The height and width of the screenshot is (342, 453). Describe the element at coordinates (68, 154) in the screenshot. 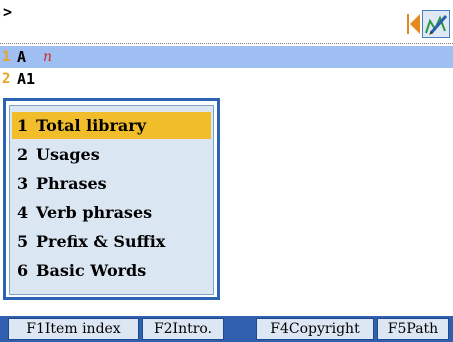

I see `menu-item-label: Usages` at that location.